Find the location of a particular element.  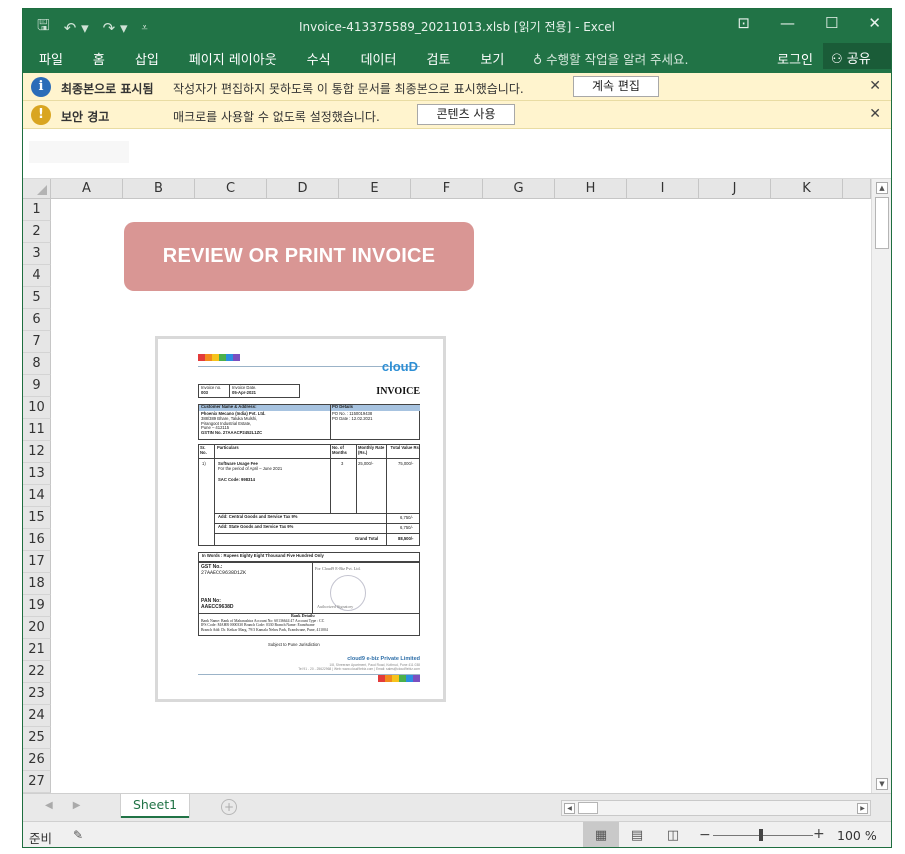

security-message-bar: ! 보안 경고 매크로를 사용할 수 없도록 설정했습니다. 콘텐츠 사용 ✕ is located at coordinates (457, 115).